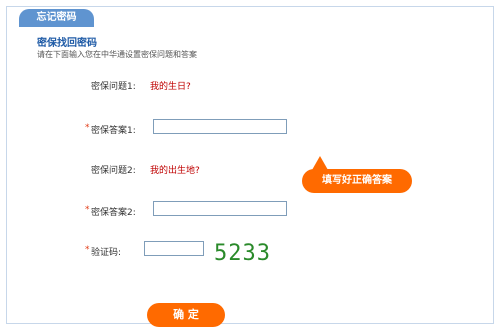 The image size is (500, 327). What do you see at coordinates (113, 171) in the screenshot?
I see `question-2-label: 密保问题2:` at bounding box center [113, 171].